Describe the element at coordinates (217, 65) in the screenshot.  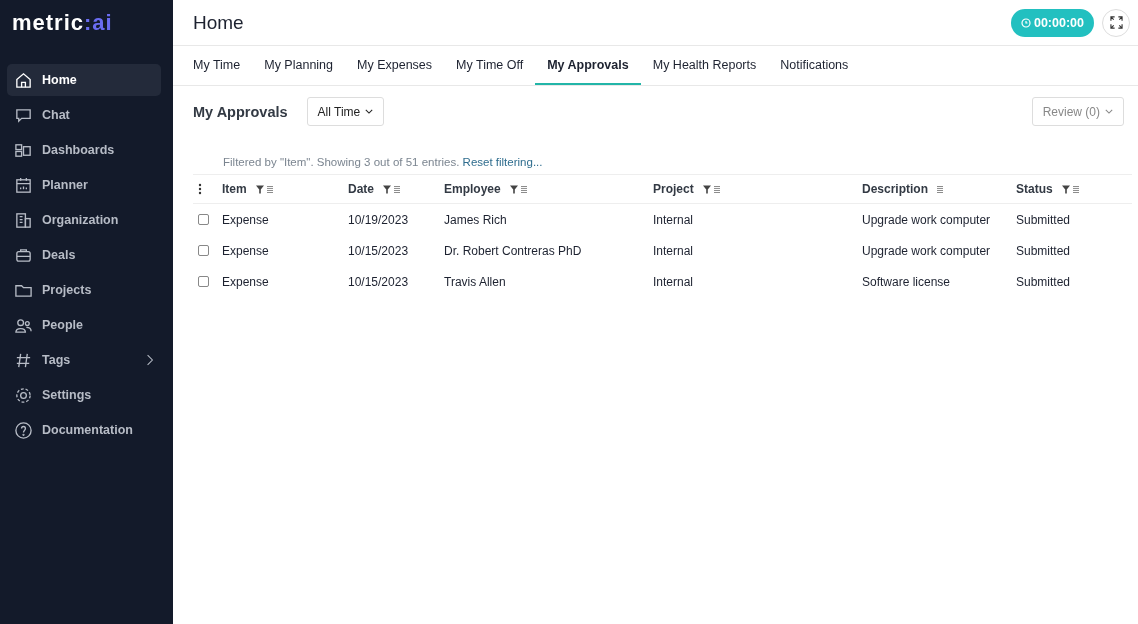
I see `tab: My Time` at that location.